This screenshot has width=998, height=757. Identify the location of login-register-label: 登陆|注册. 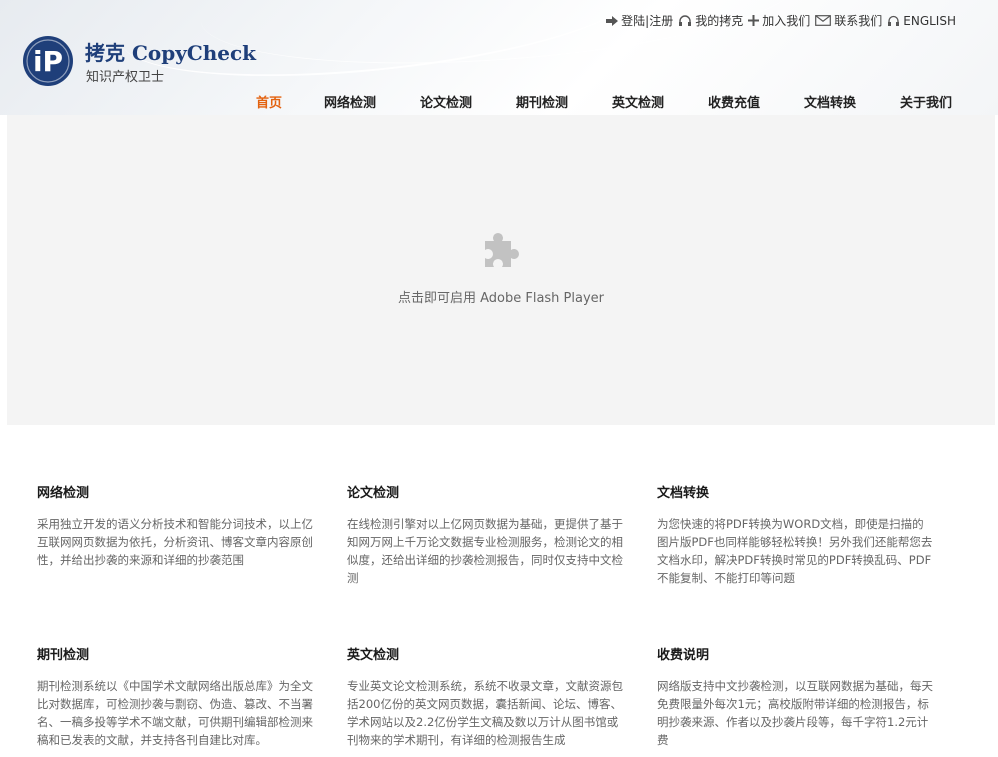
(647, 21).